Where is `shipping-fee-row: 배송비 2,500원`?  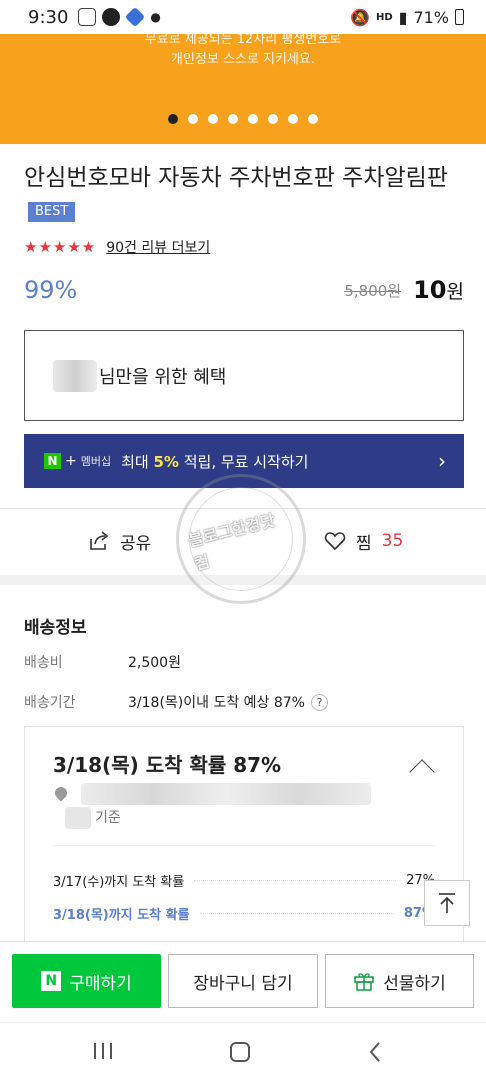 shipping-fee-row: 배송비 2,500원 is located at coordinates (102, 662).